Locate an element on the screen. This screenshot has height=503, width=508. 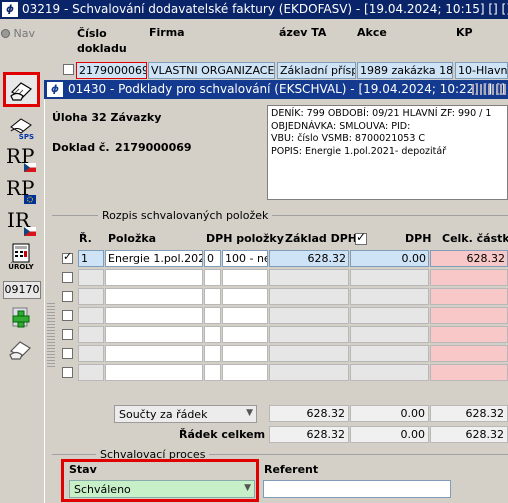
ir-button: IR is located at coordinates (21, 223).